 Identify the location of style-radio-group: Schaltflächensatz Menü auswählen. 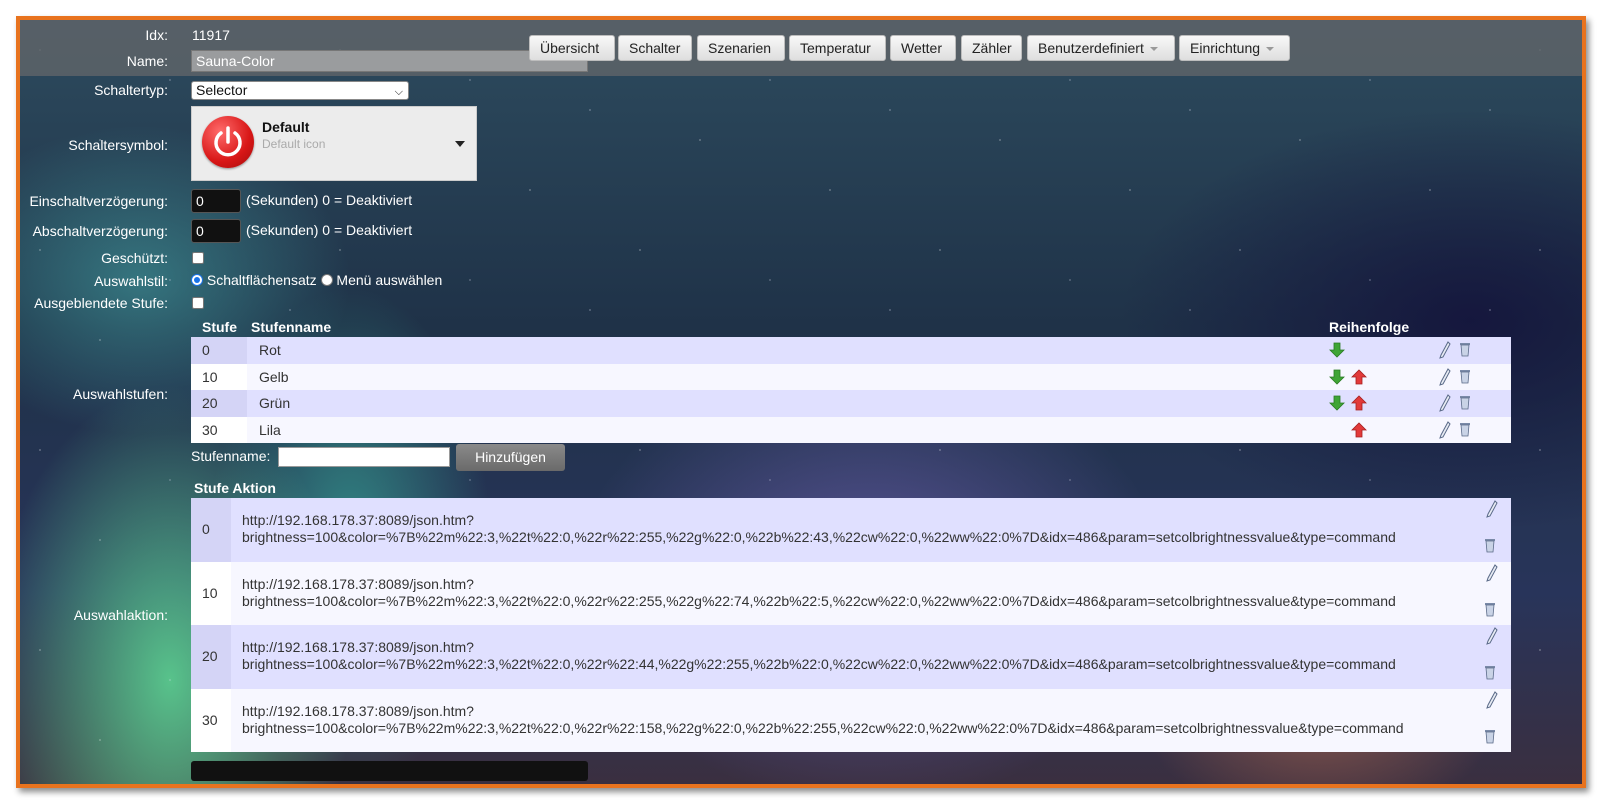
(316, 280).